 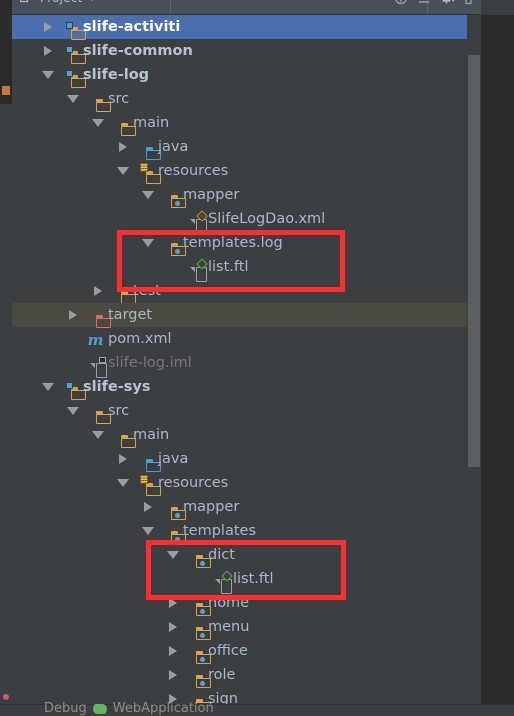 What do you see at coordinates (246, 675) in the screenshot?
I see `tree-row: role` at bounding box center [246, 675].